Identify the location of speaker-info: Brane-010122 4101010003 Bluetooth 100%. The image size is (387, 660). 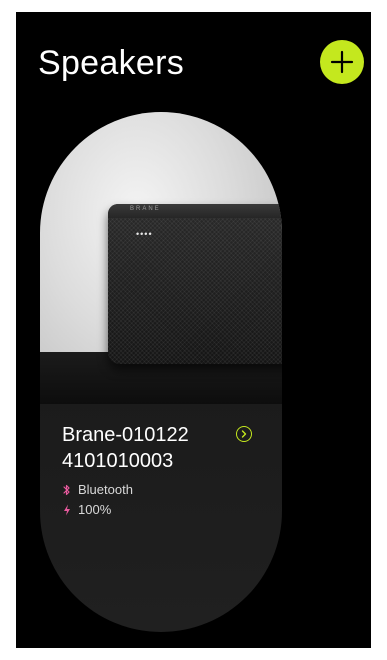
(162, 470).